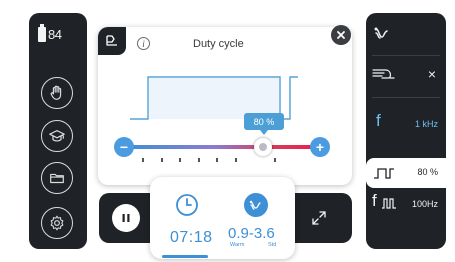 Image resolution: width=455 pixels, height=262 pixels. Describe the element at coordinates (214, 98) in the screenshot. I see `duty-cycle-waveform` at that location.